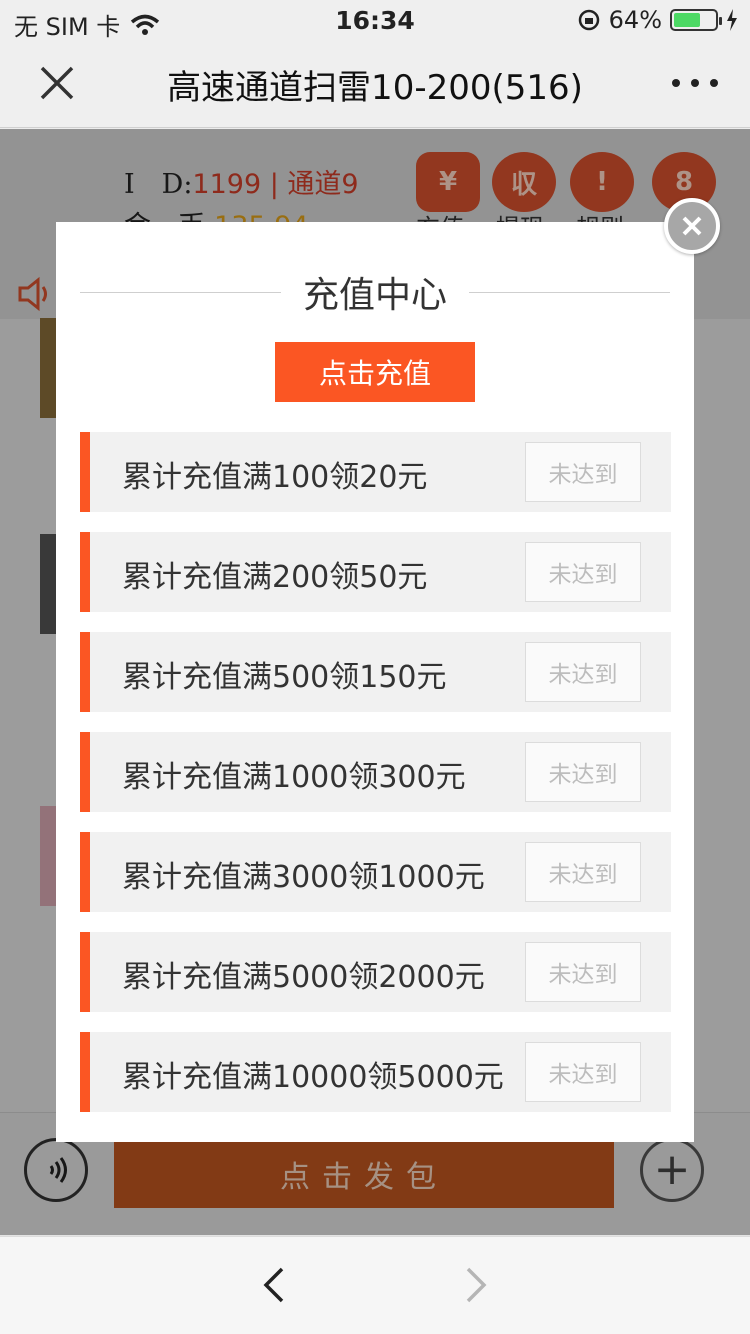  I want to click on rotation-lock-icon, so click(588, 20).